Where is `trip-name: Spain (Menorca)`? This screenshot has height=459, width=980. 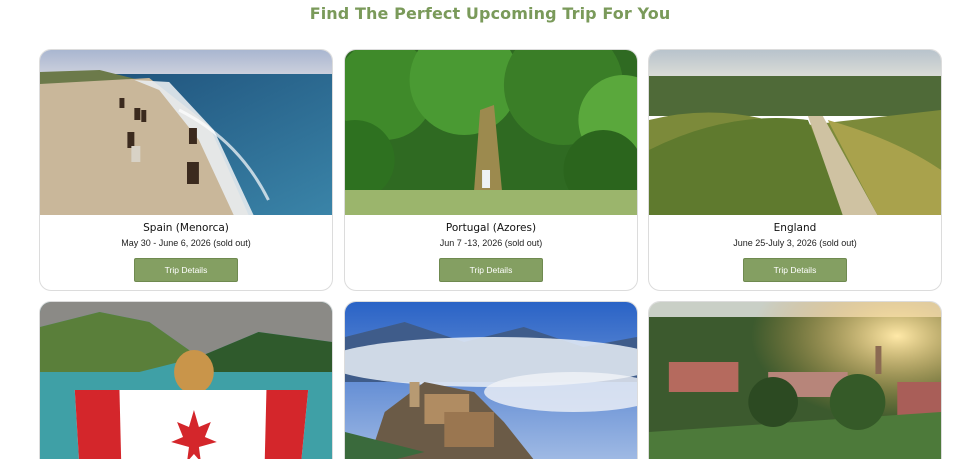
trip-name: Spain (Menorca) is located at coordinates (186, 228).